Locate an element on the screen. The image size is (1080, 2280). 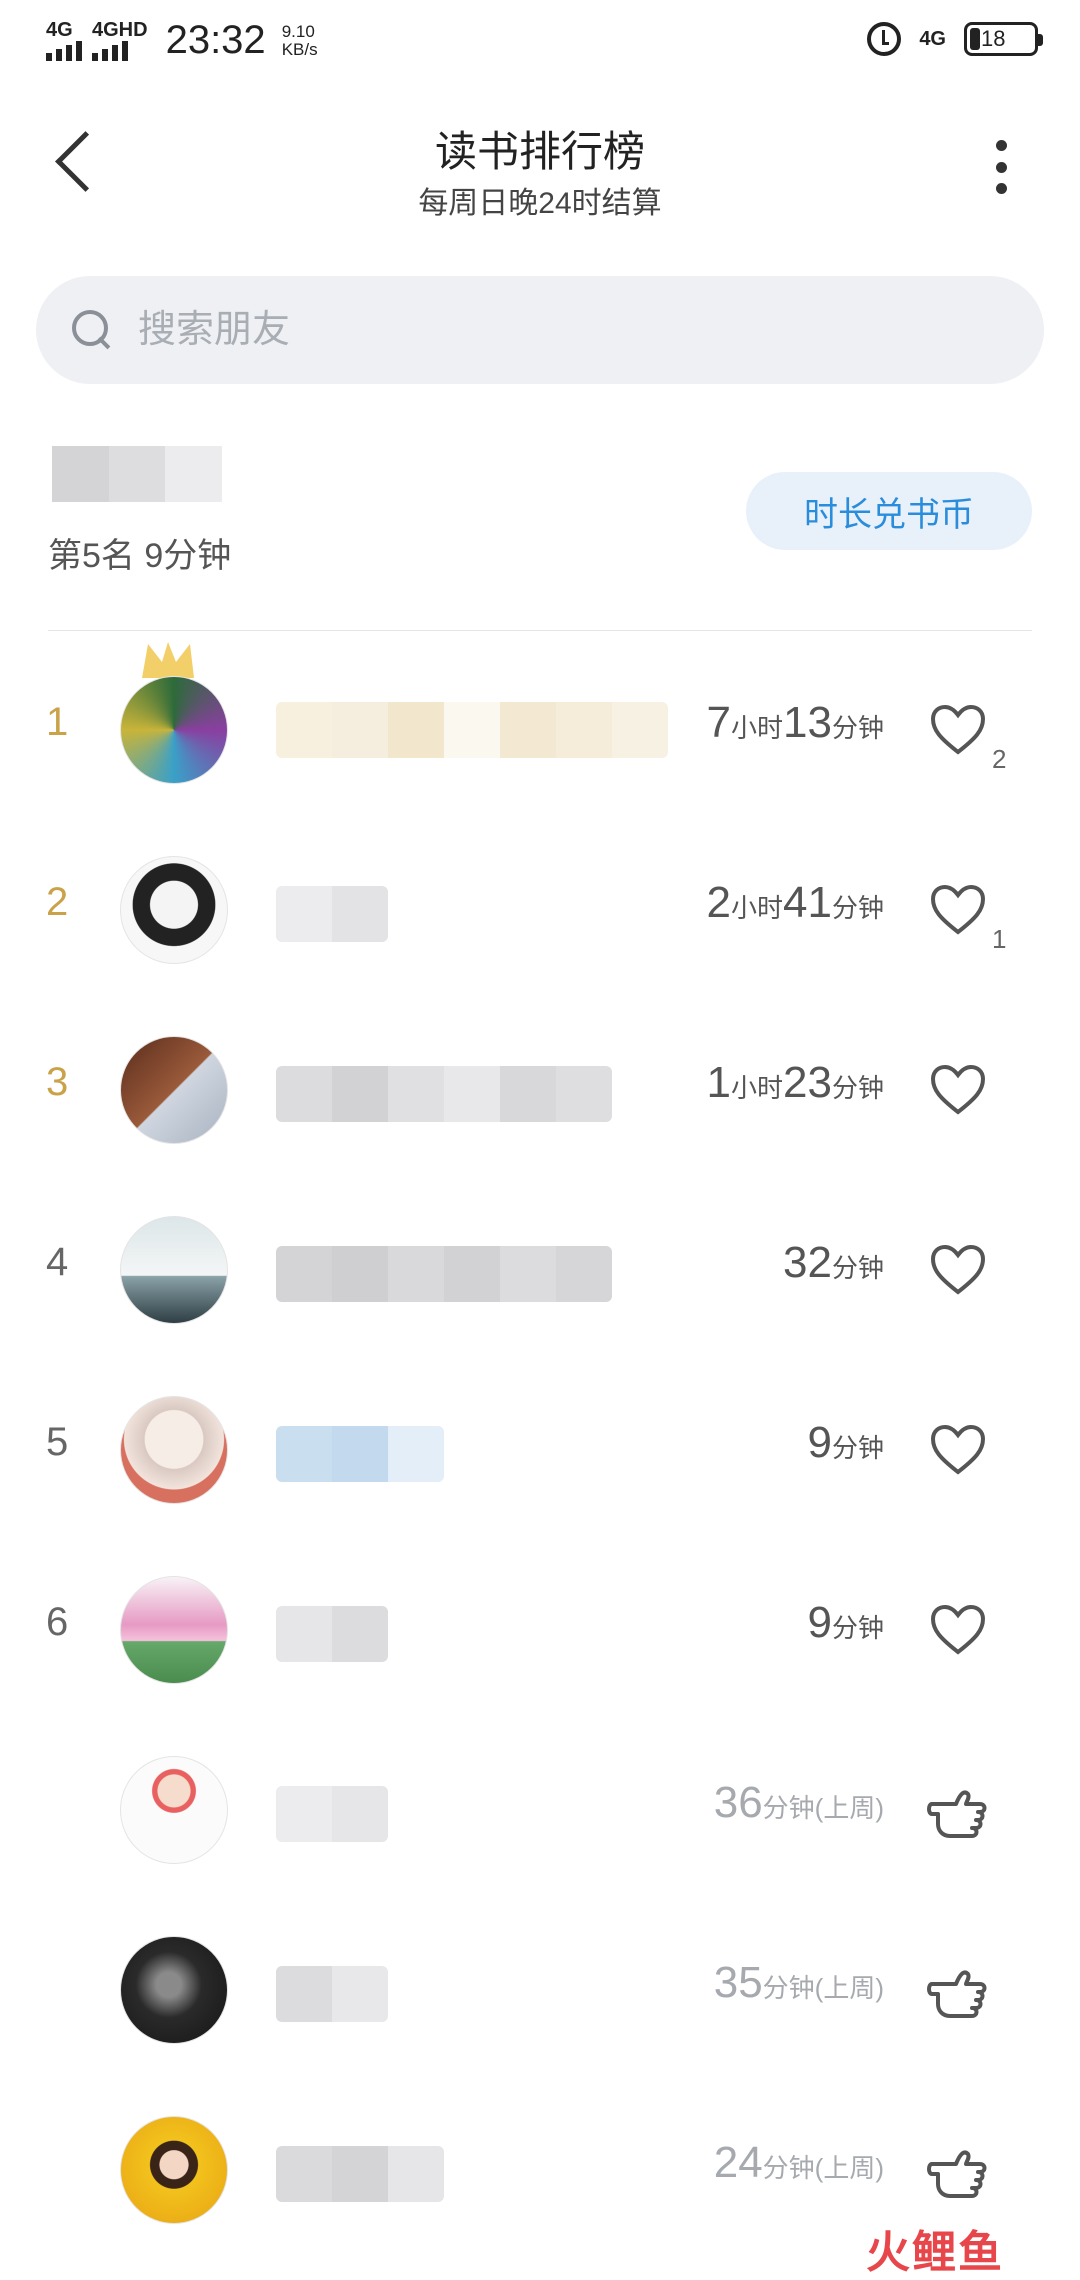
rank-number: 4 is located at coordinates (57, 1262).